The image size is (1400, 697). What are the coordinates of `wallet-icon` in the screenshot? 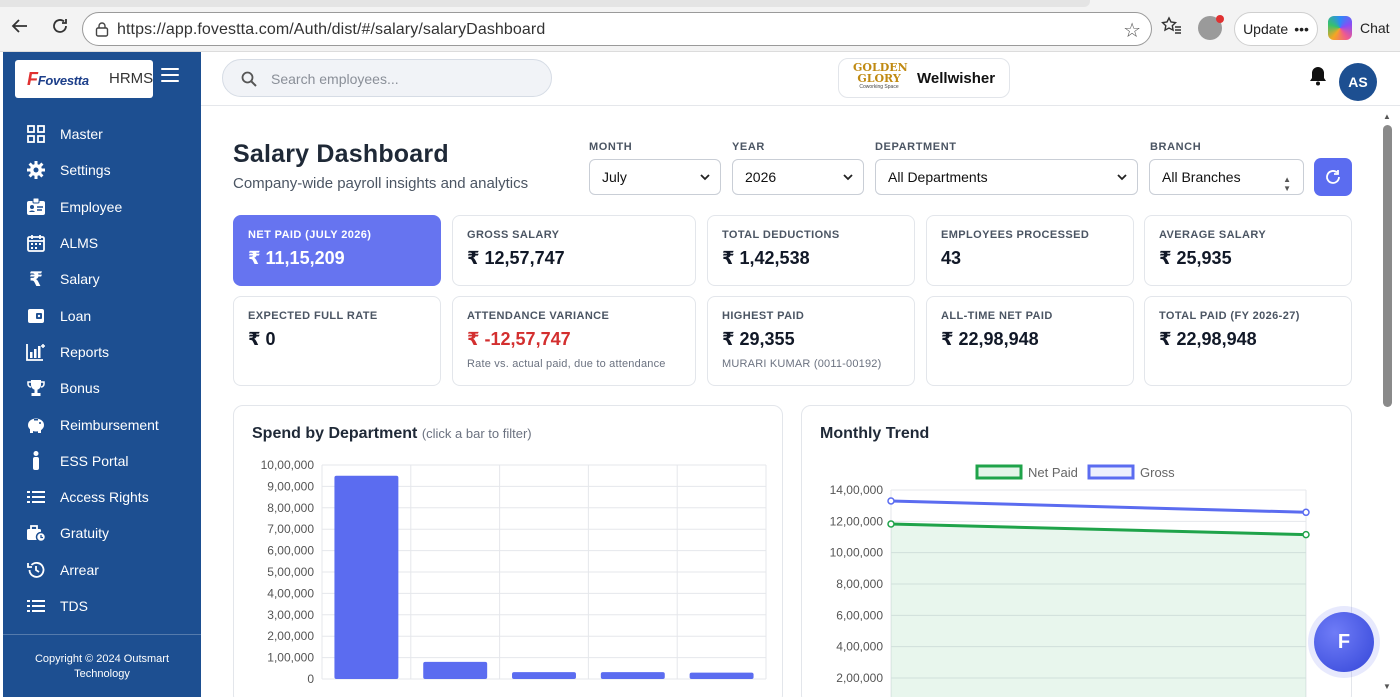 It's located at (36, 316).